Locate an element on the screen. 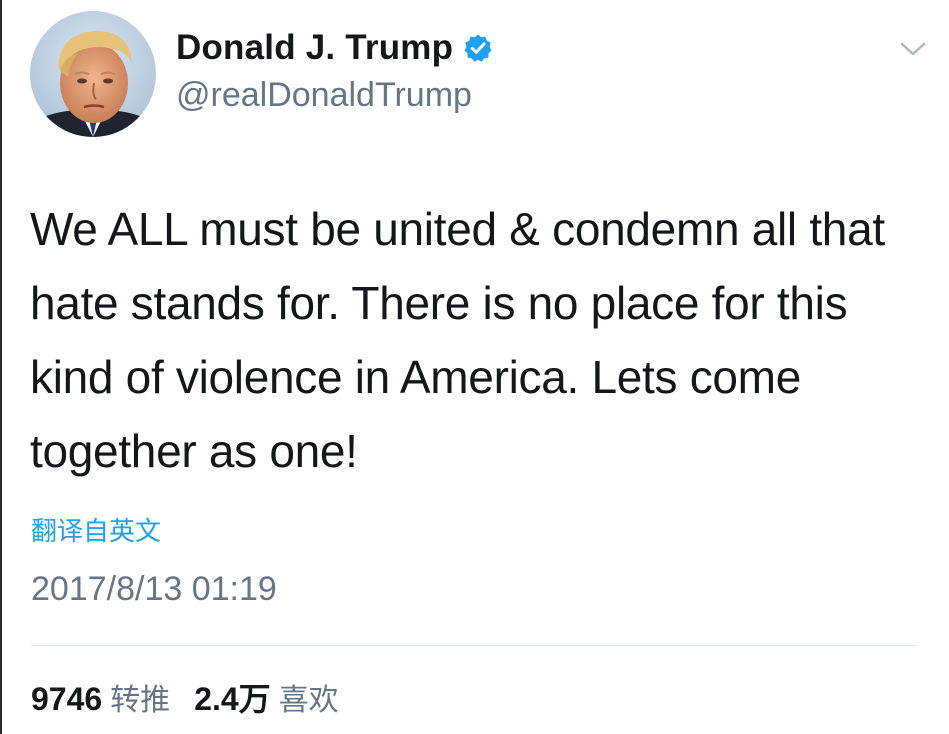 This screenshot has height=734, width=949. like-label: 喜欢 is located at coordinates (309, 697).